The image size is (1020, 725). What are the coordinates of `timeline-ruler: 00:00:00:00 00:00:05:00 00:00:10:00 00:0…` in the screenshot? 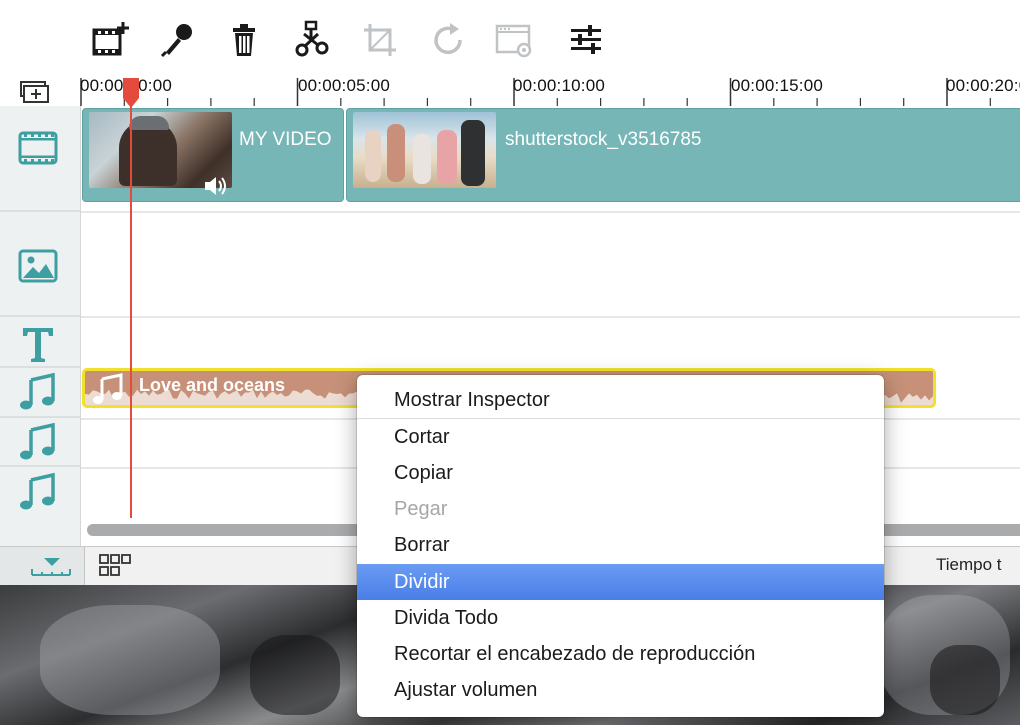 It's located at (510, 91).